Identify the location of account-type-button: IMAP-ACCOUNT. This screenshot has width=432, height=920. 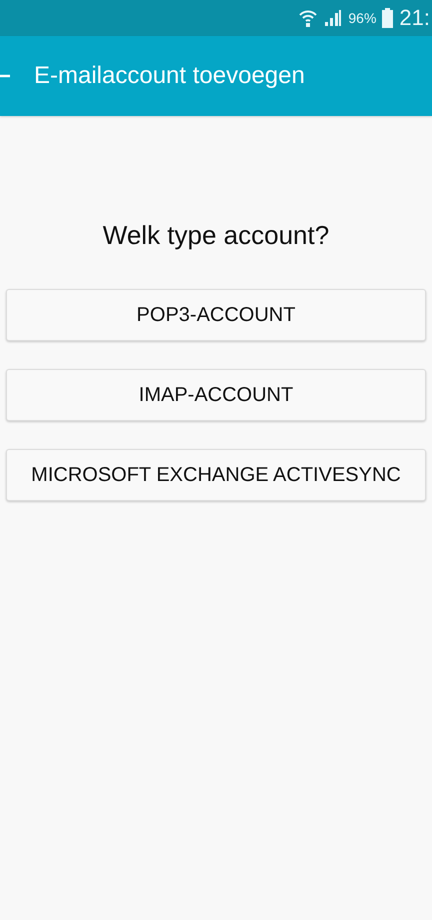
(216, 395).